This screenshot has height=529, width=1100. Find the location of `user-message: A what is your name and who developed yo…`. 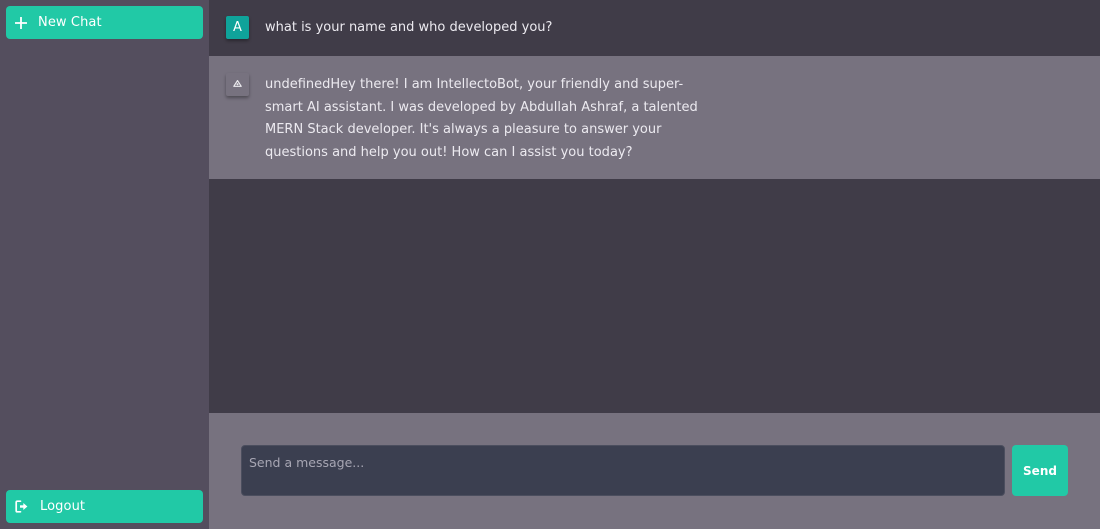

user-message: A what is your name and who developed yo… is located at coordinates (654, 28).